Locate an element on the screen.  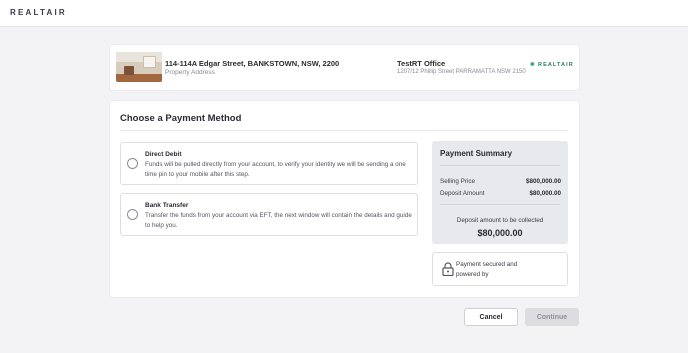
leaf-icon: ❋ is located at coordinates (533, 65).